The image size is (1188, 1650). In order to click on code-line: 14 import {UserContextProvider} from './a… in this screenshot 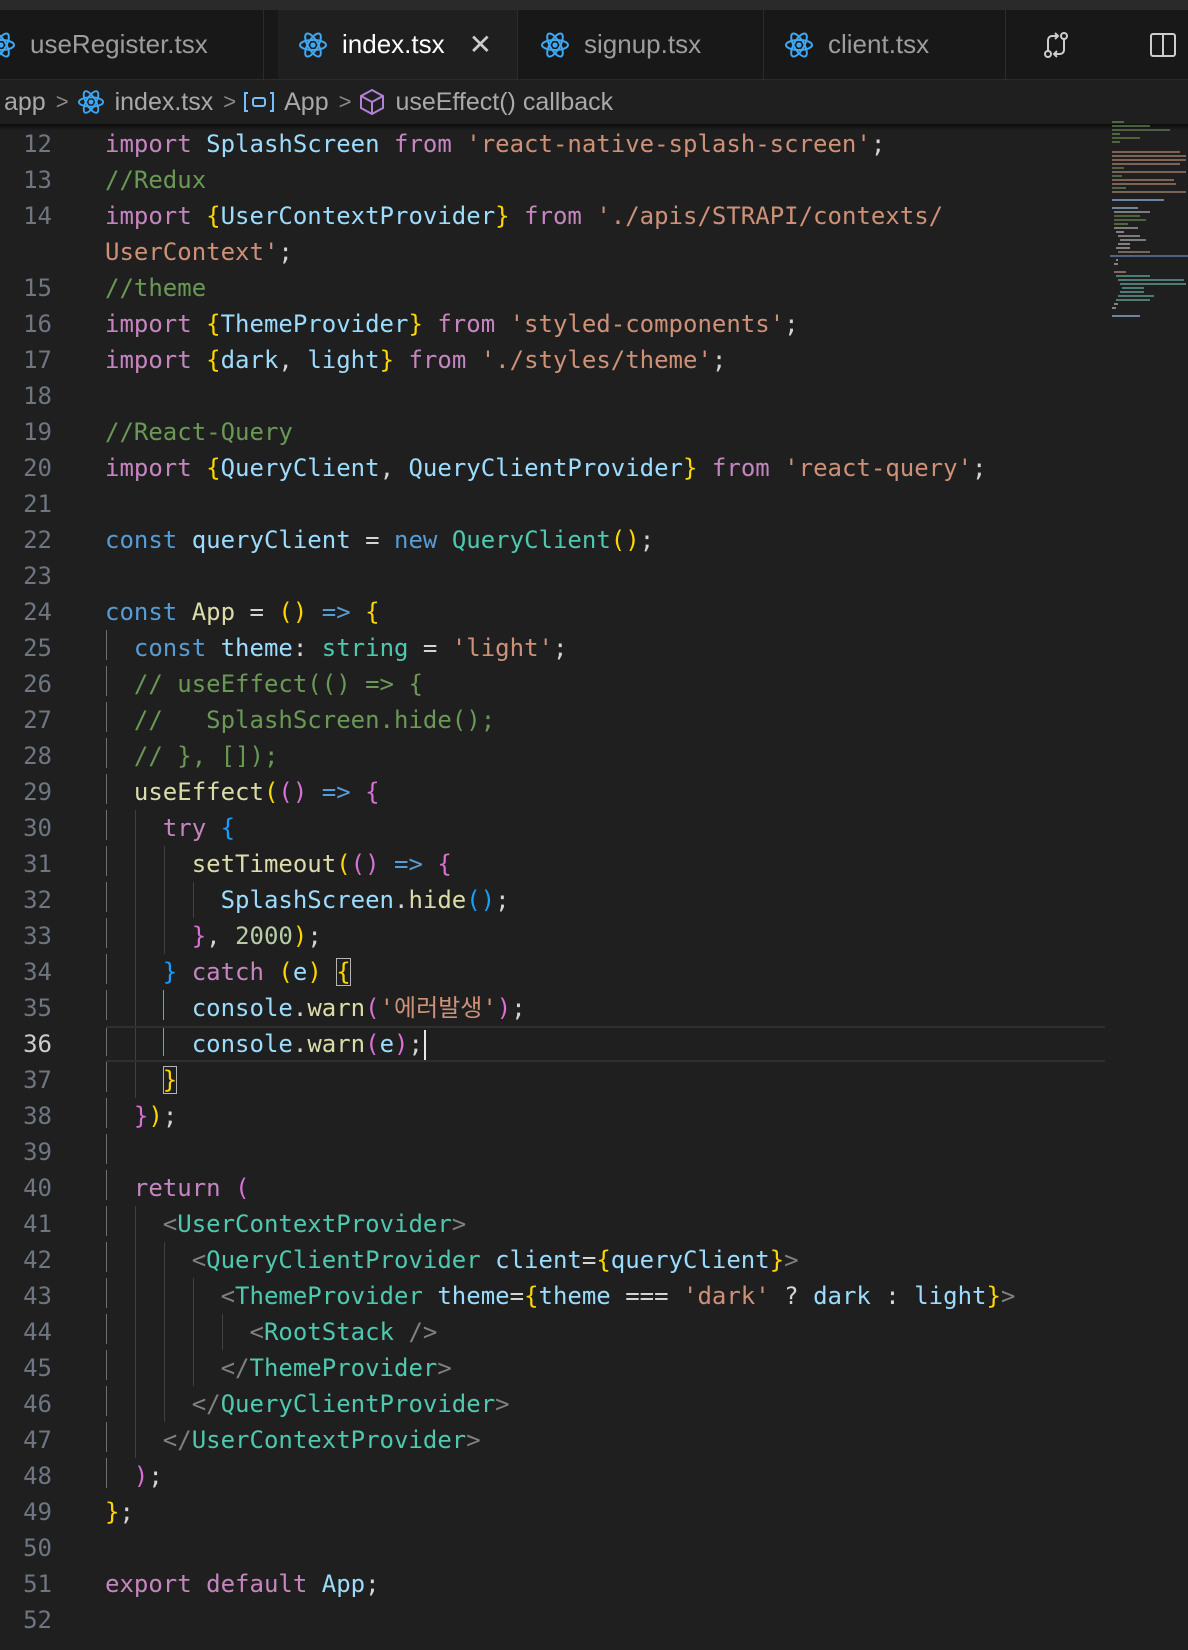, I will do `click(552, 216)`.